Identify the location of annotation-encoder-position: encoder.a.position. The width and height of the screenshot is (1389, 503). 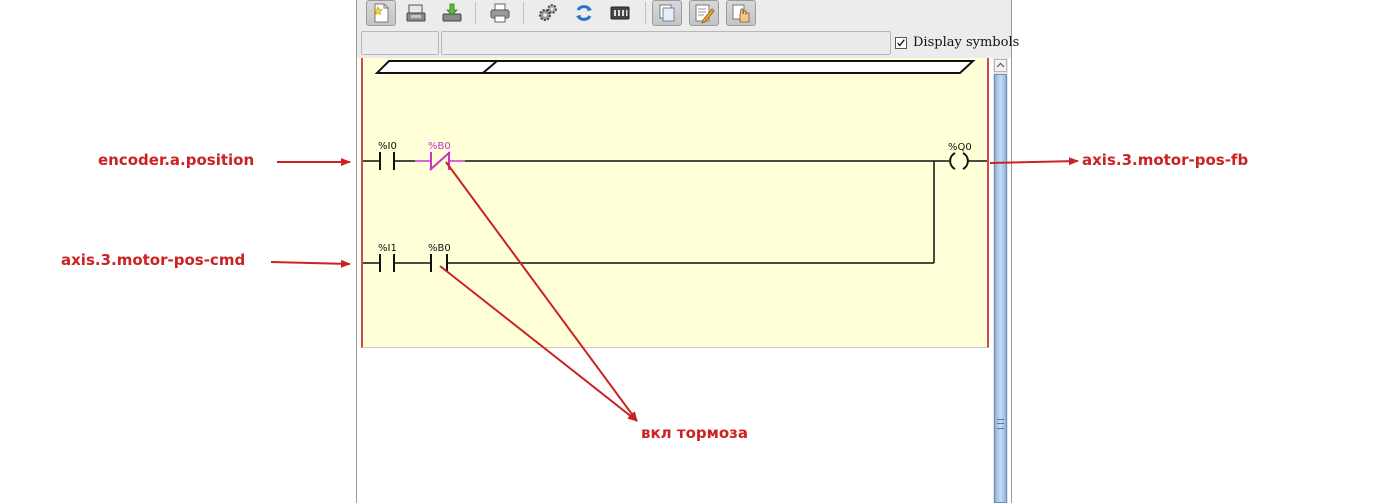
(176, 160).